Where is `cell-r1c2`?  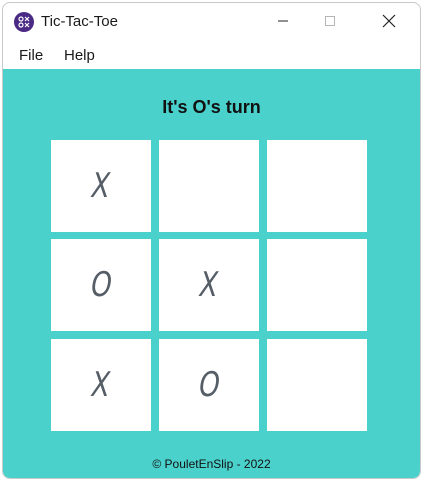 cell-r1c2 is located at coordinates (209, 186).